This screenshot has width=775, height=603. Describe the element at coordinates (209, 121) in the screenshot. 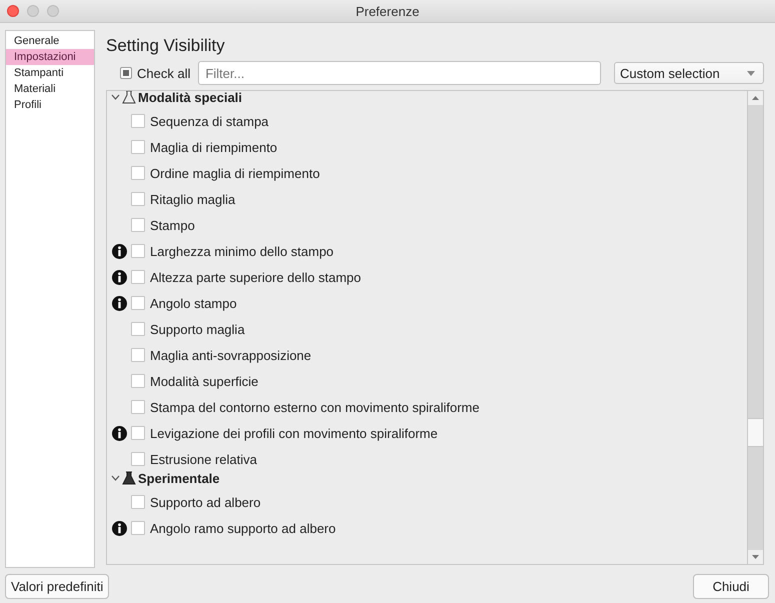

I see `setting-label: Sequenza di stampa` at that location.